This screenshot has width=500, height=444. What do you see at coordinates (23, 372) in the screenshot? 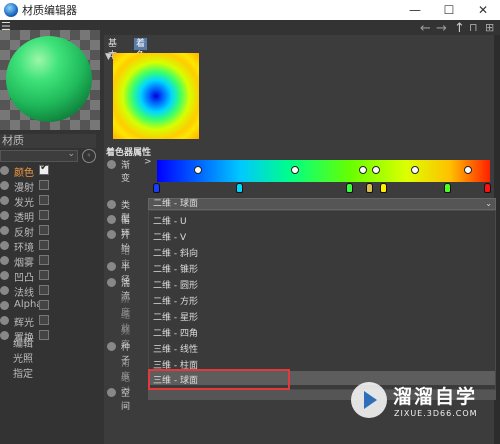
I see `sub-item-assign: 指定` at bounding box center [23, 372].